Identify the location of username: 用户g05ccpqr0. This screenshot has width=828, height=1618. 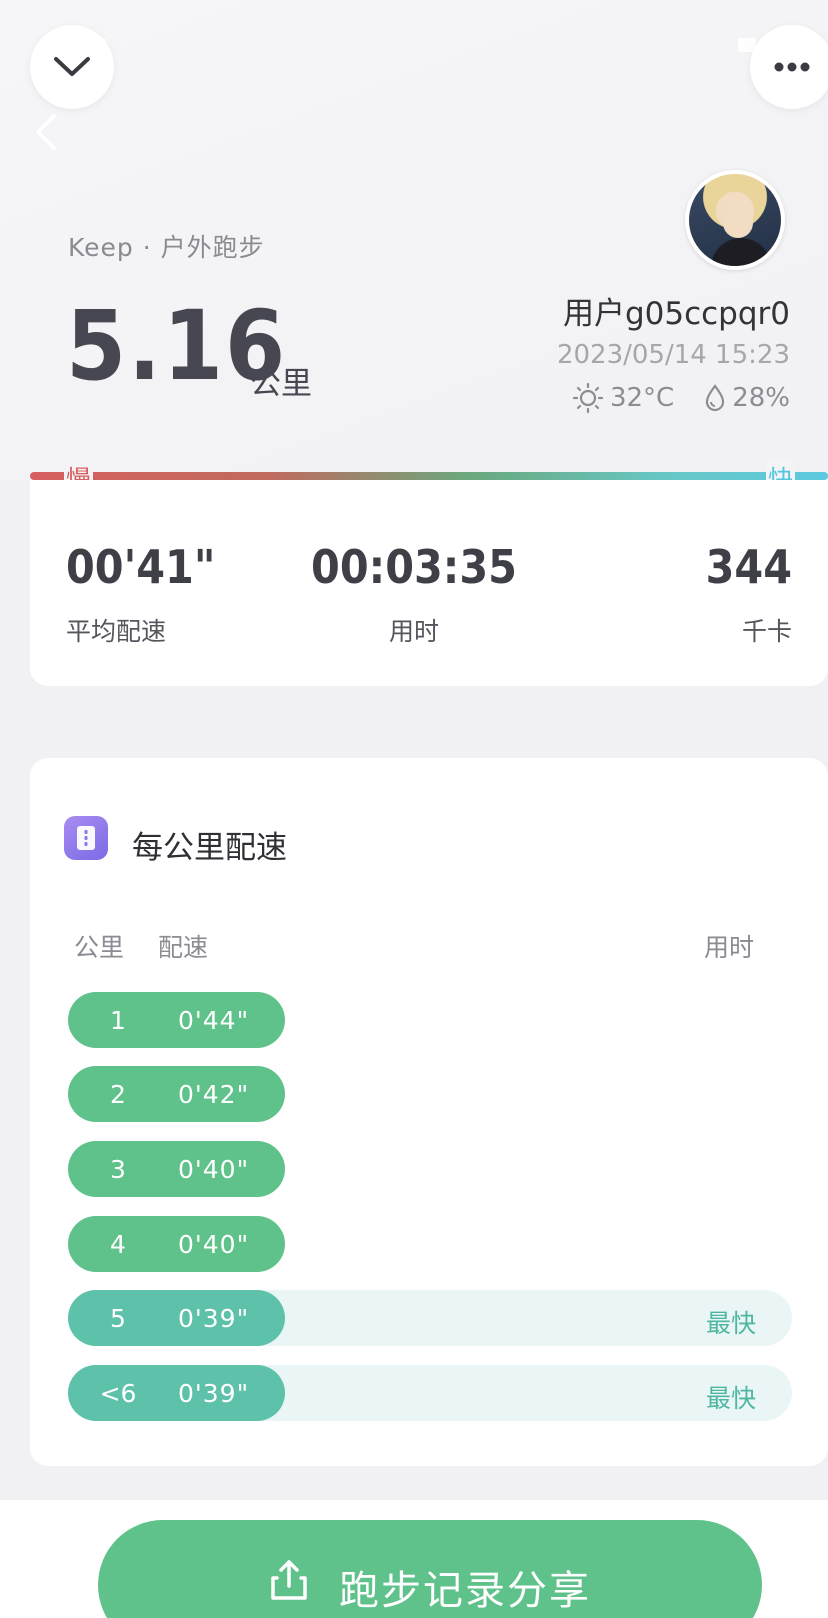
(676, 314).